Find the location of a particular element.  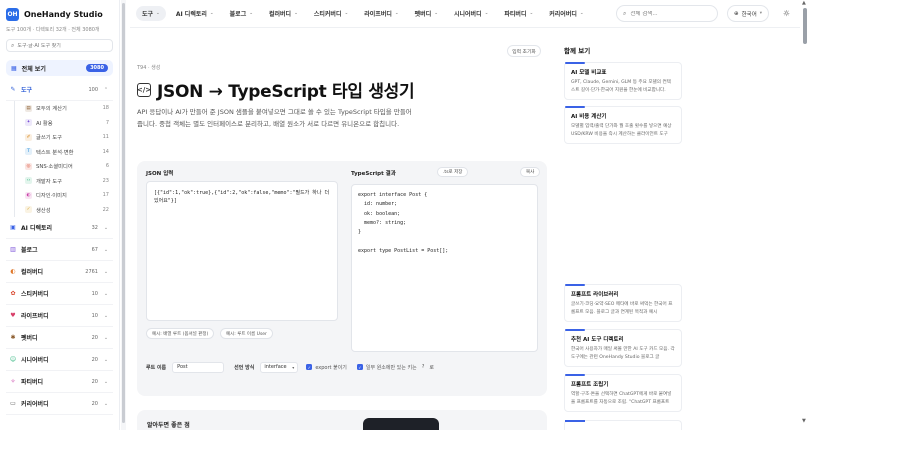

nav-item: 도구 ⌄ is located at coordinates (151, 13).